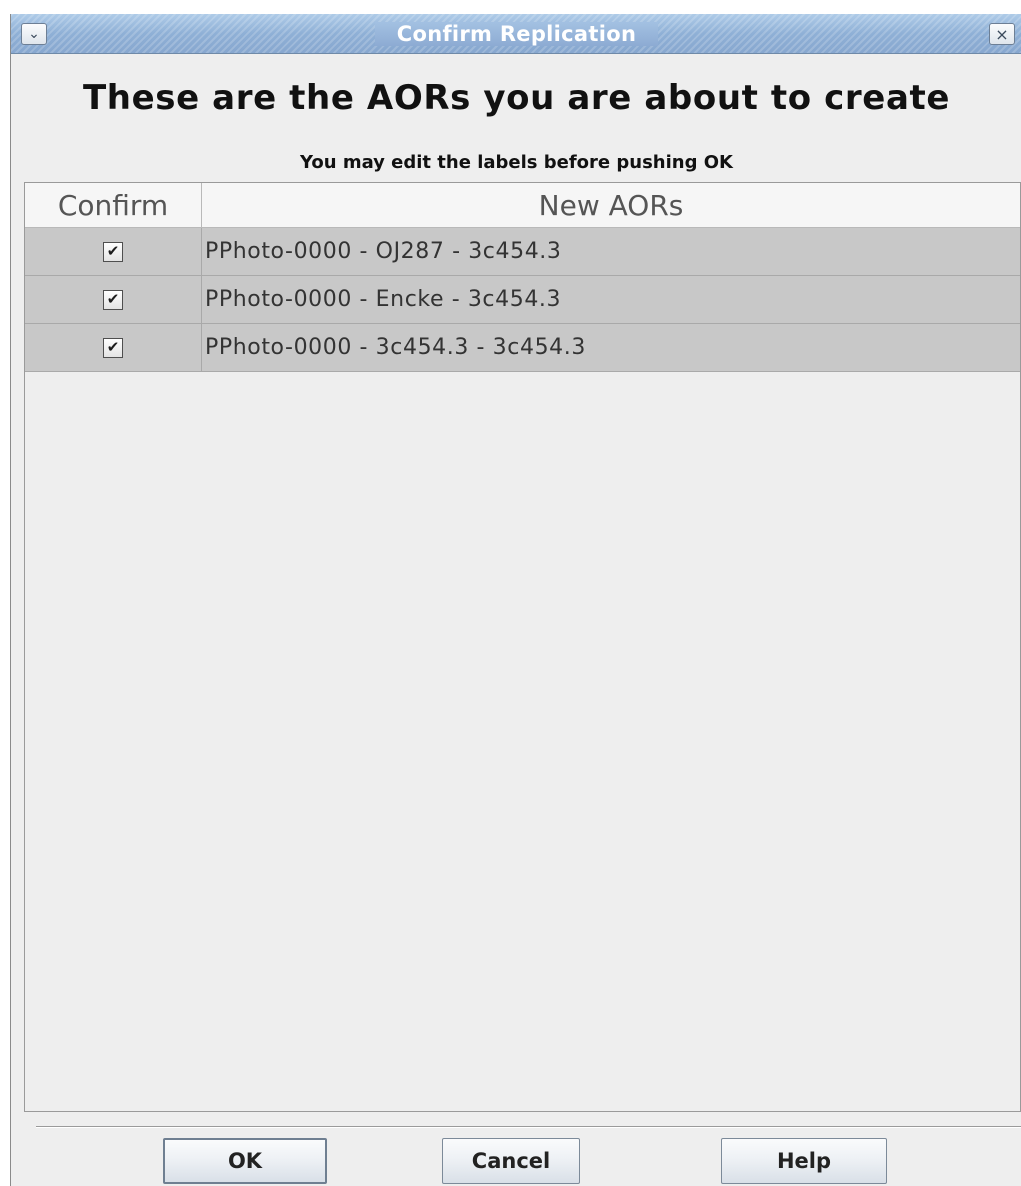  What do you see at coordinates (611, 347) in the screenshot?
I see `aor-label-cell: PPhoto-0000 - 3c454.3 - 3c454.3` at bounding box center [611, 347].